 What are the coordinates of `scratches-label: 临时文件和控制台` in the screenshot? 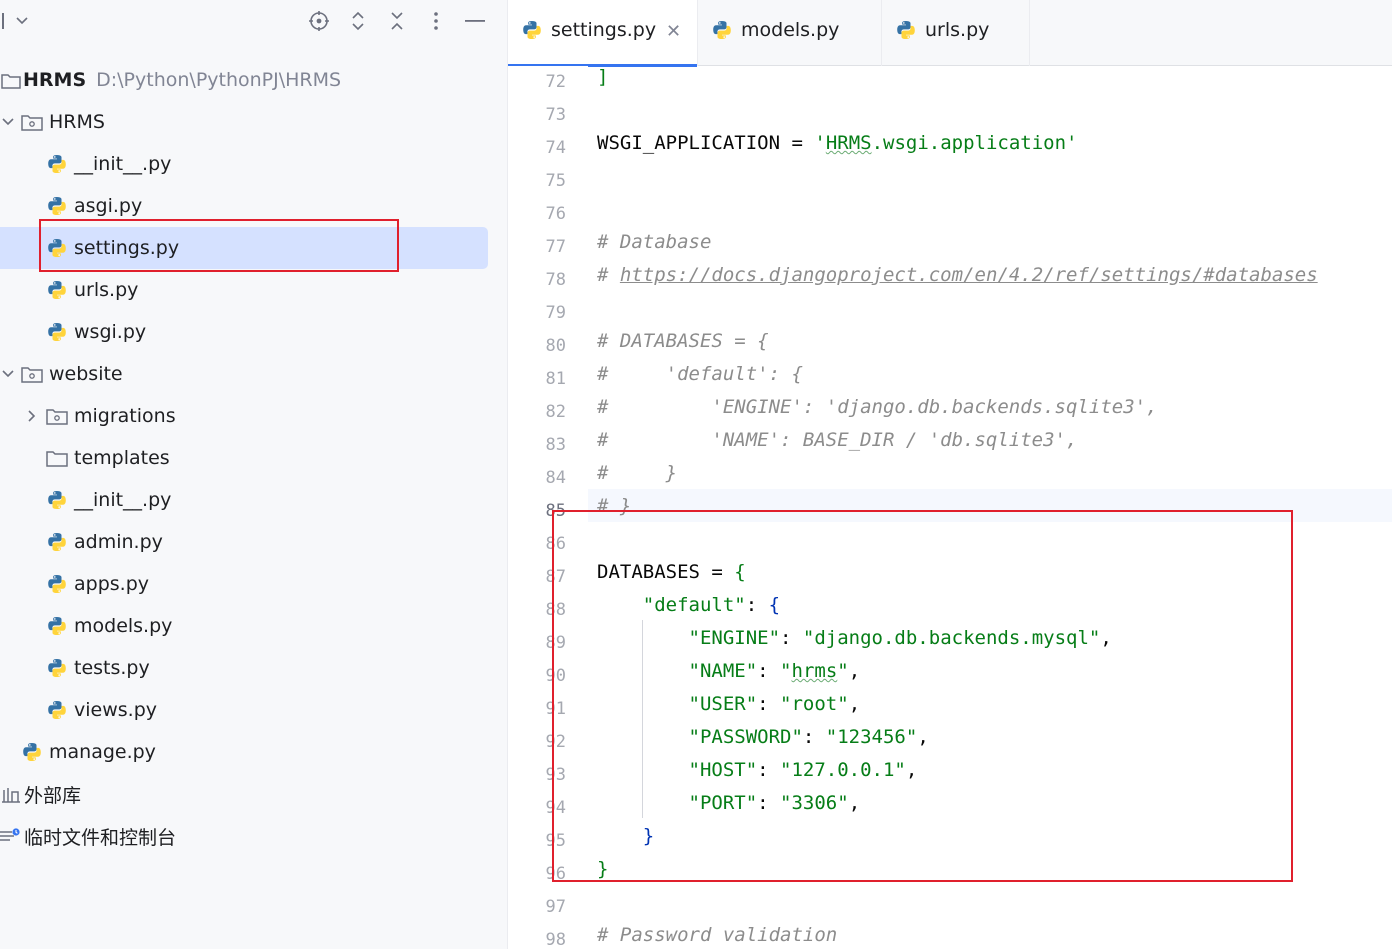 It's located at (100, 837).